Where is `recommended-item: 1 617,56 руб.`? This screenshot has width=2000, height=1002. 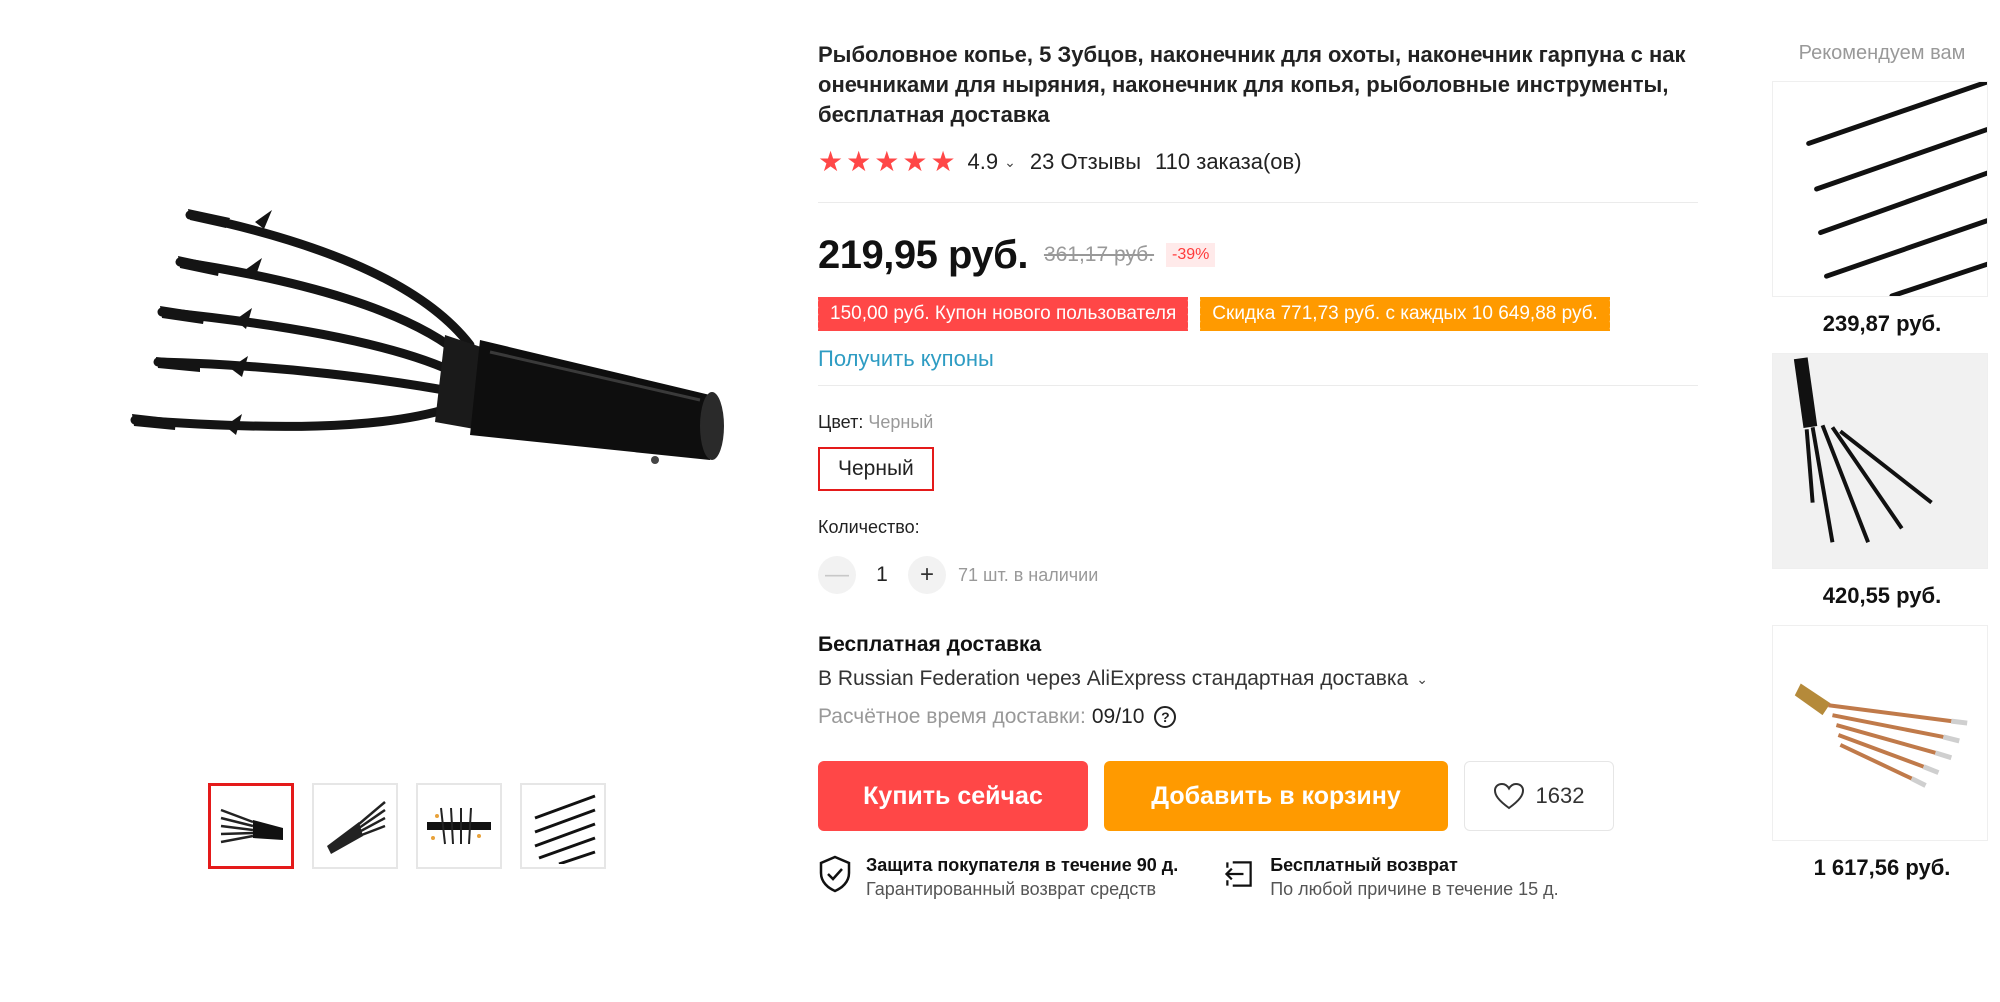 recommended-item: 1 617,56 руб. is located at coordinates (1882, 753).